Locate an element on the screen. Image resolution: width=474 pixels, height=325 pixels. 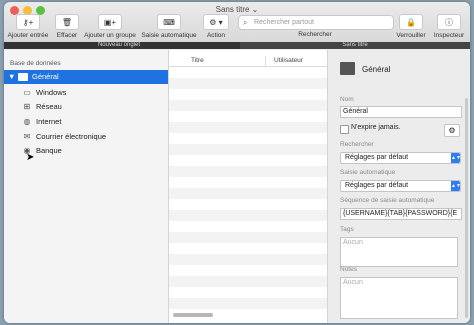
name-field: Général is located at coordinates (401, 112).